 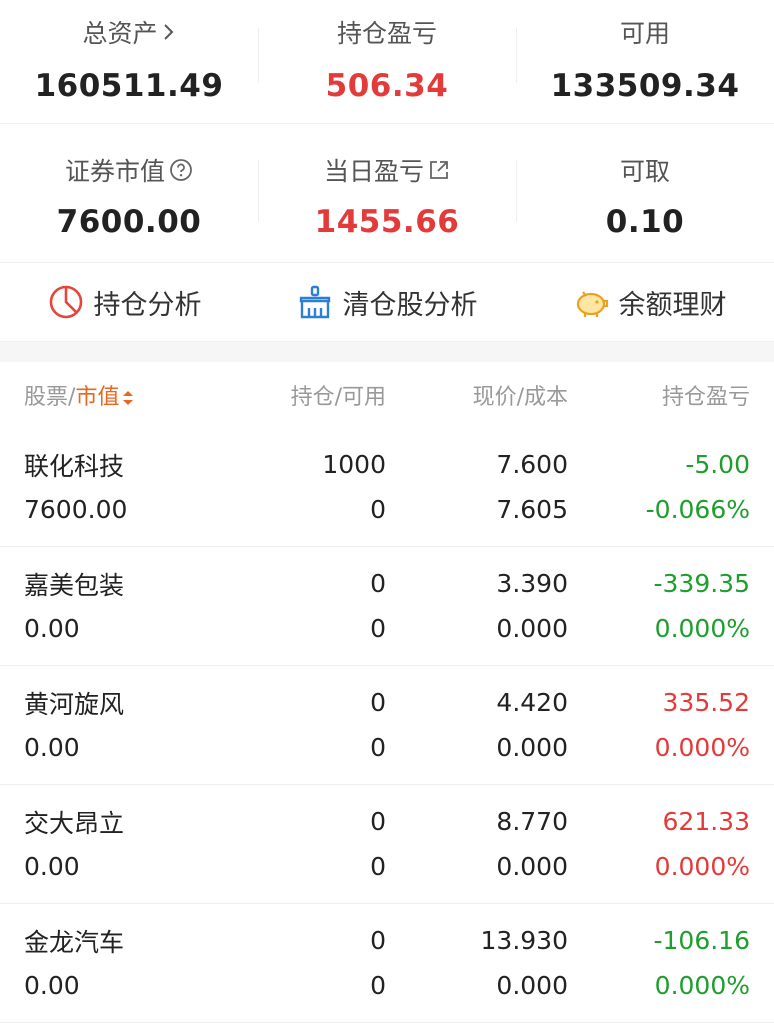 I want to click on piggy-bank-icon, so click(x=592, y=304).